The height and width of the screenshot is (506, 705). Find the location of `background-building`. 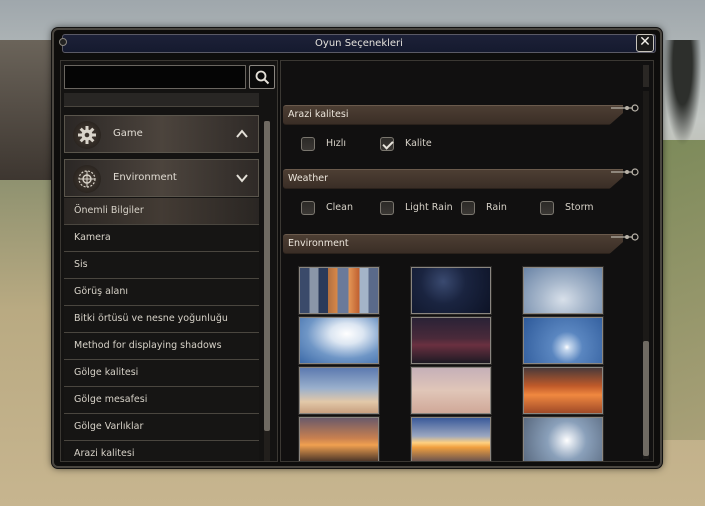

background-building is located at coordinates (30, 110).